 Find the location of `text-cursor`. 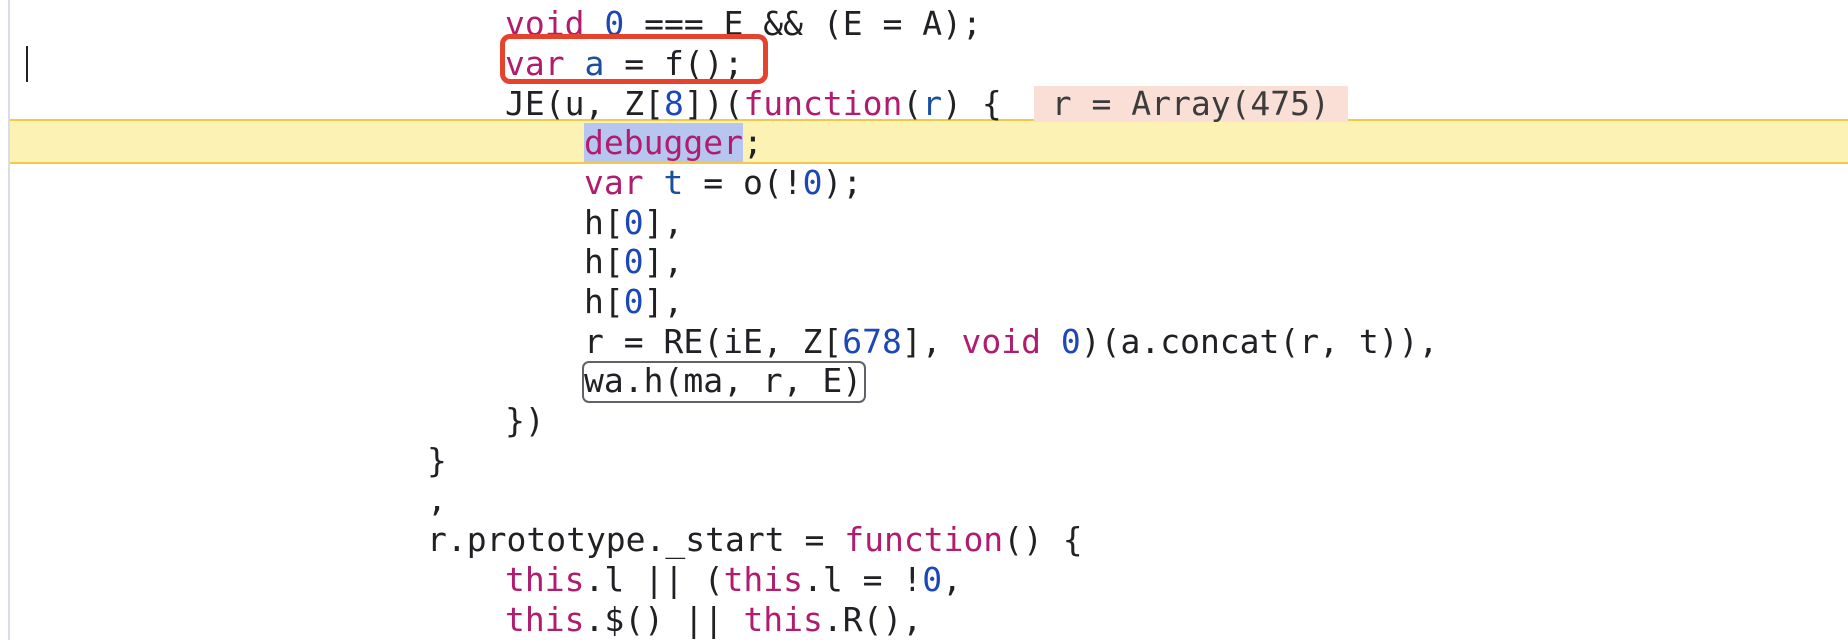

text-cursor is located at coordinates (27, 64).